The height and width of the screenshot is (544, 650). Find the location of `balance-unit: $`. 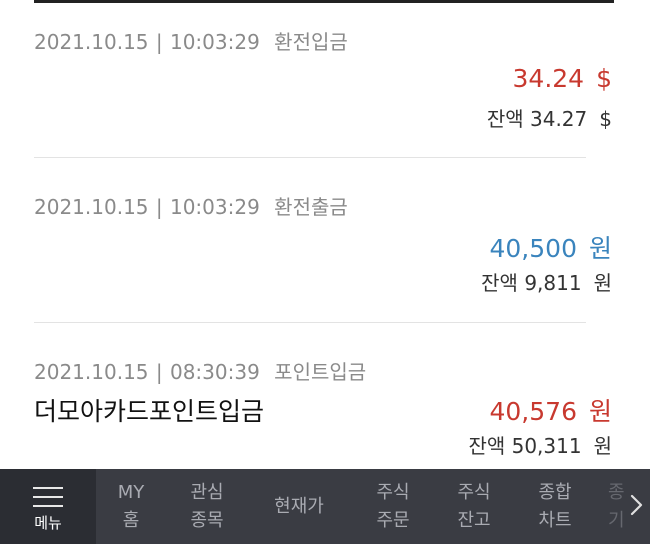

balance-unit: $ is located at coordinates (605, 119).